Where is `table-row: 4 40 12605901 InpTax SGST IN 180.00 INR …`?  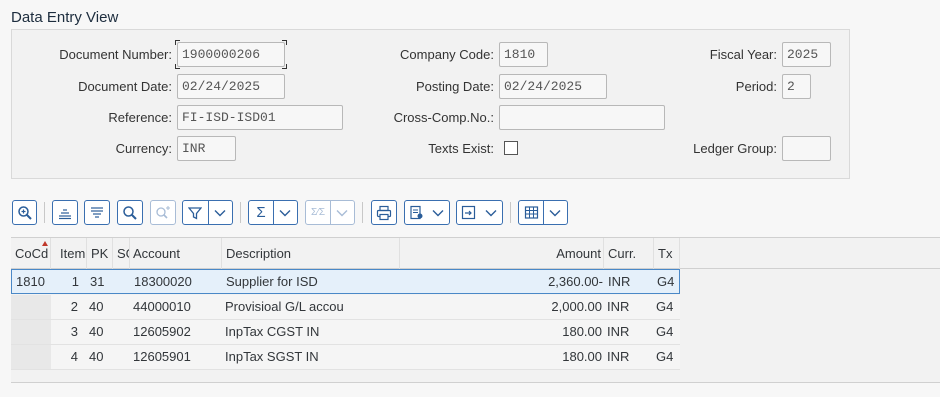
table-row: 4 40 12605901 InpTax SGST IN 180.00 INR … is located at coordinates (345, 357).